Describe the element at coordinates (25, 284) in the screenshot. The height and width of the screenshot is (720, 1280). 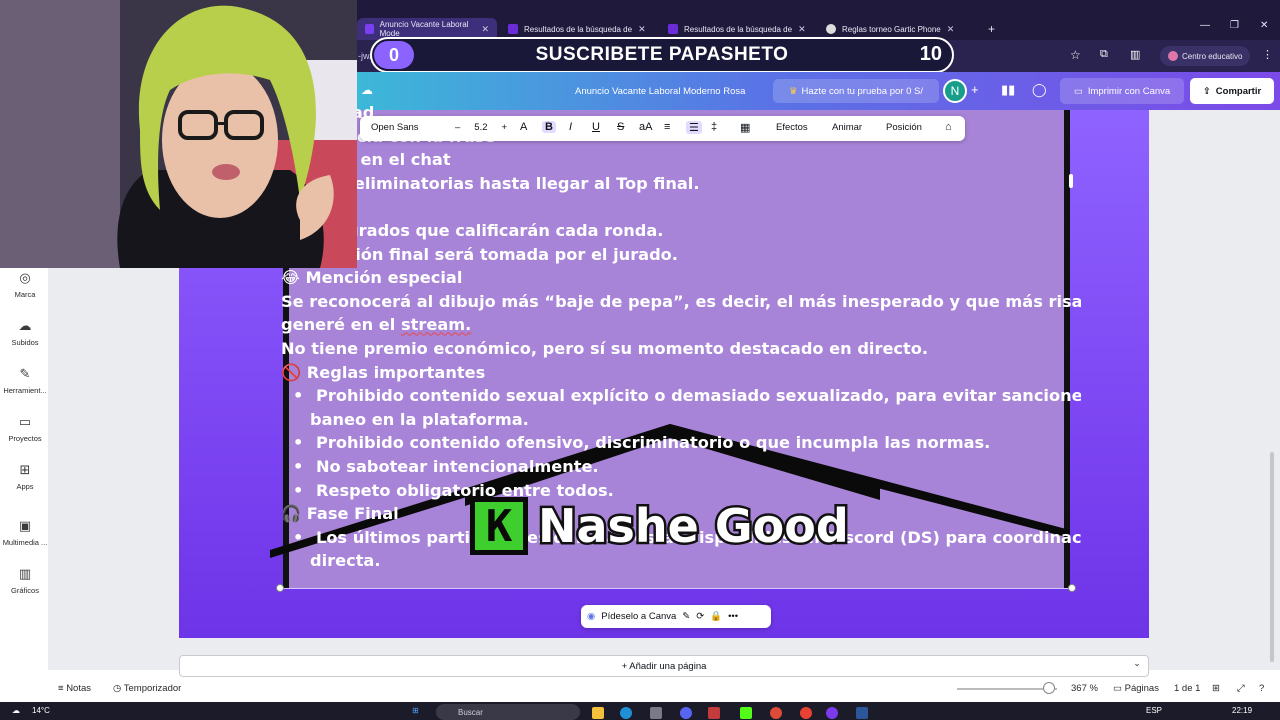
I see `sidebar-item-marca: ◎ Marca` at that location.